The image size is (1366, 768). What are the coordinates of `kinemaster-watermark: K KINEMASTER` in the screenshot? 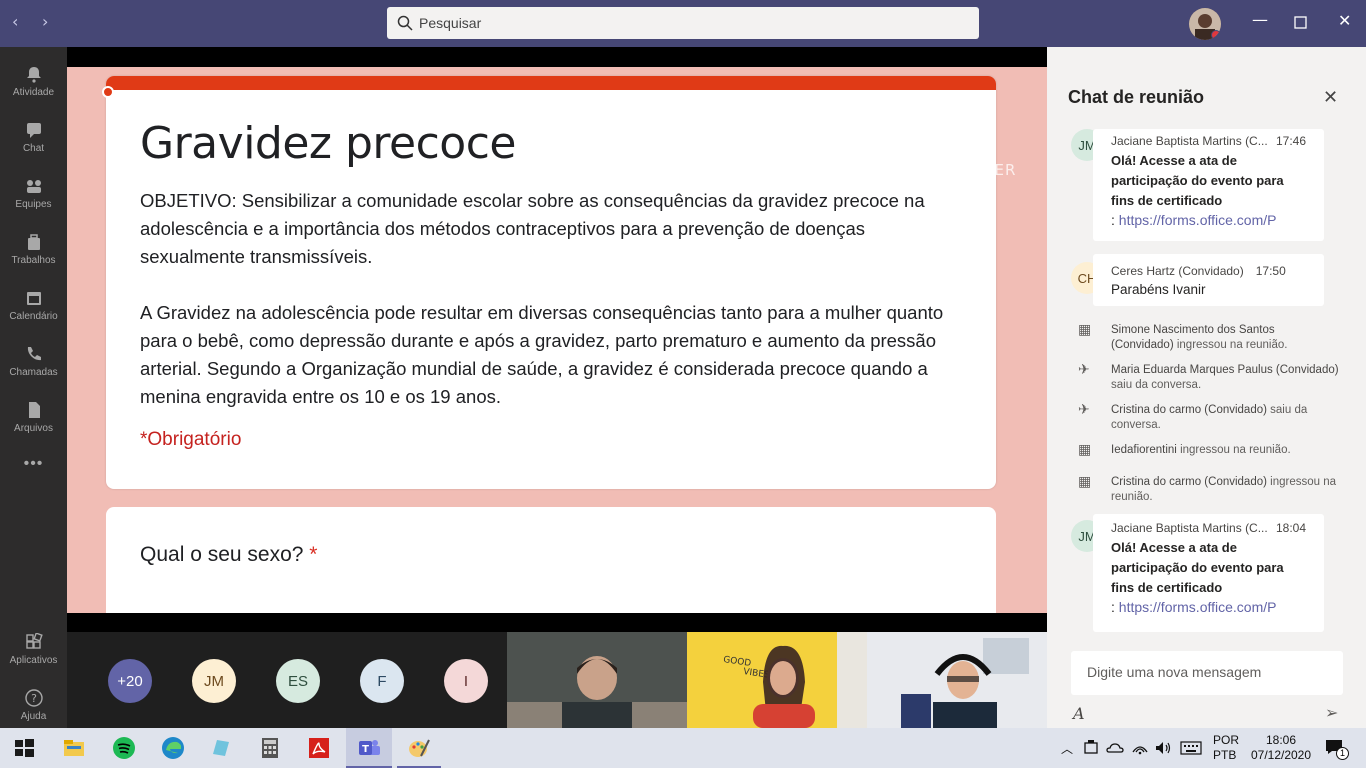 It's located at (963, 136).